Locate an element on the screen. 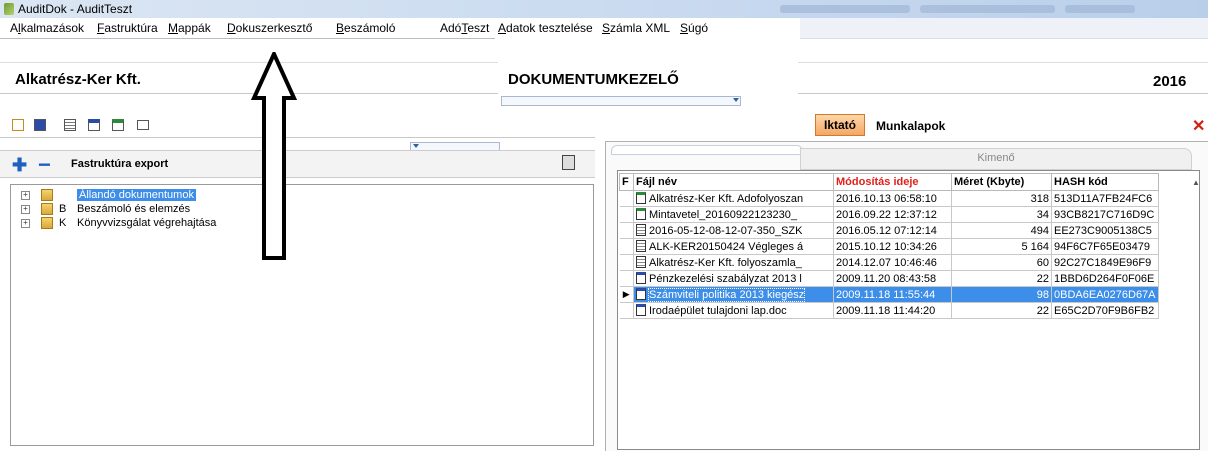  close-icon: ✕ is located at coordinates (1198, 126).